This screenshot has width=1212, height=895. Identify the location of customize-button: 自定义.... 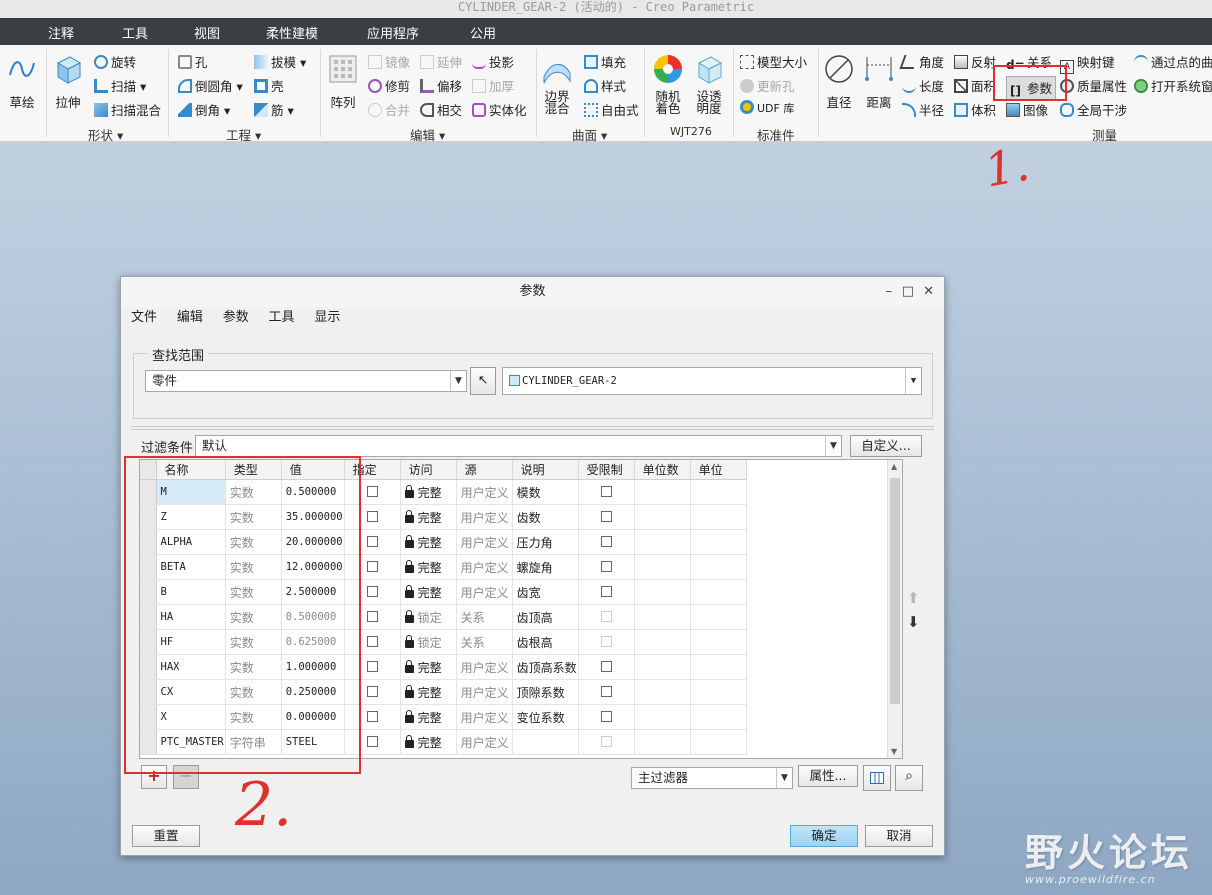
(886, 446).